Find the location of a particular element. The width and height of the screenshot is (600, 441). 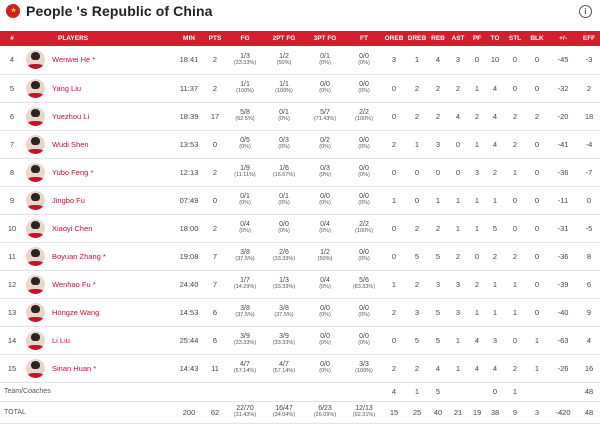

col-header: OREB is located at coordinates (394, 38).